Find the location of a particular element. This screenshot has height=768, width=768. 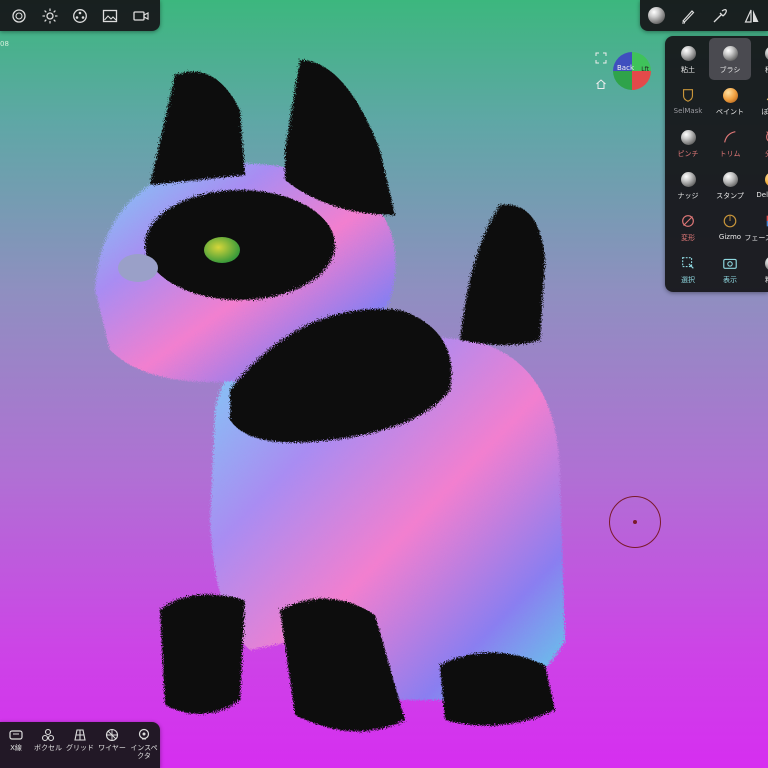

light-icon is located at coordinates (50, 16).